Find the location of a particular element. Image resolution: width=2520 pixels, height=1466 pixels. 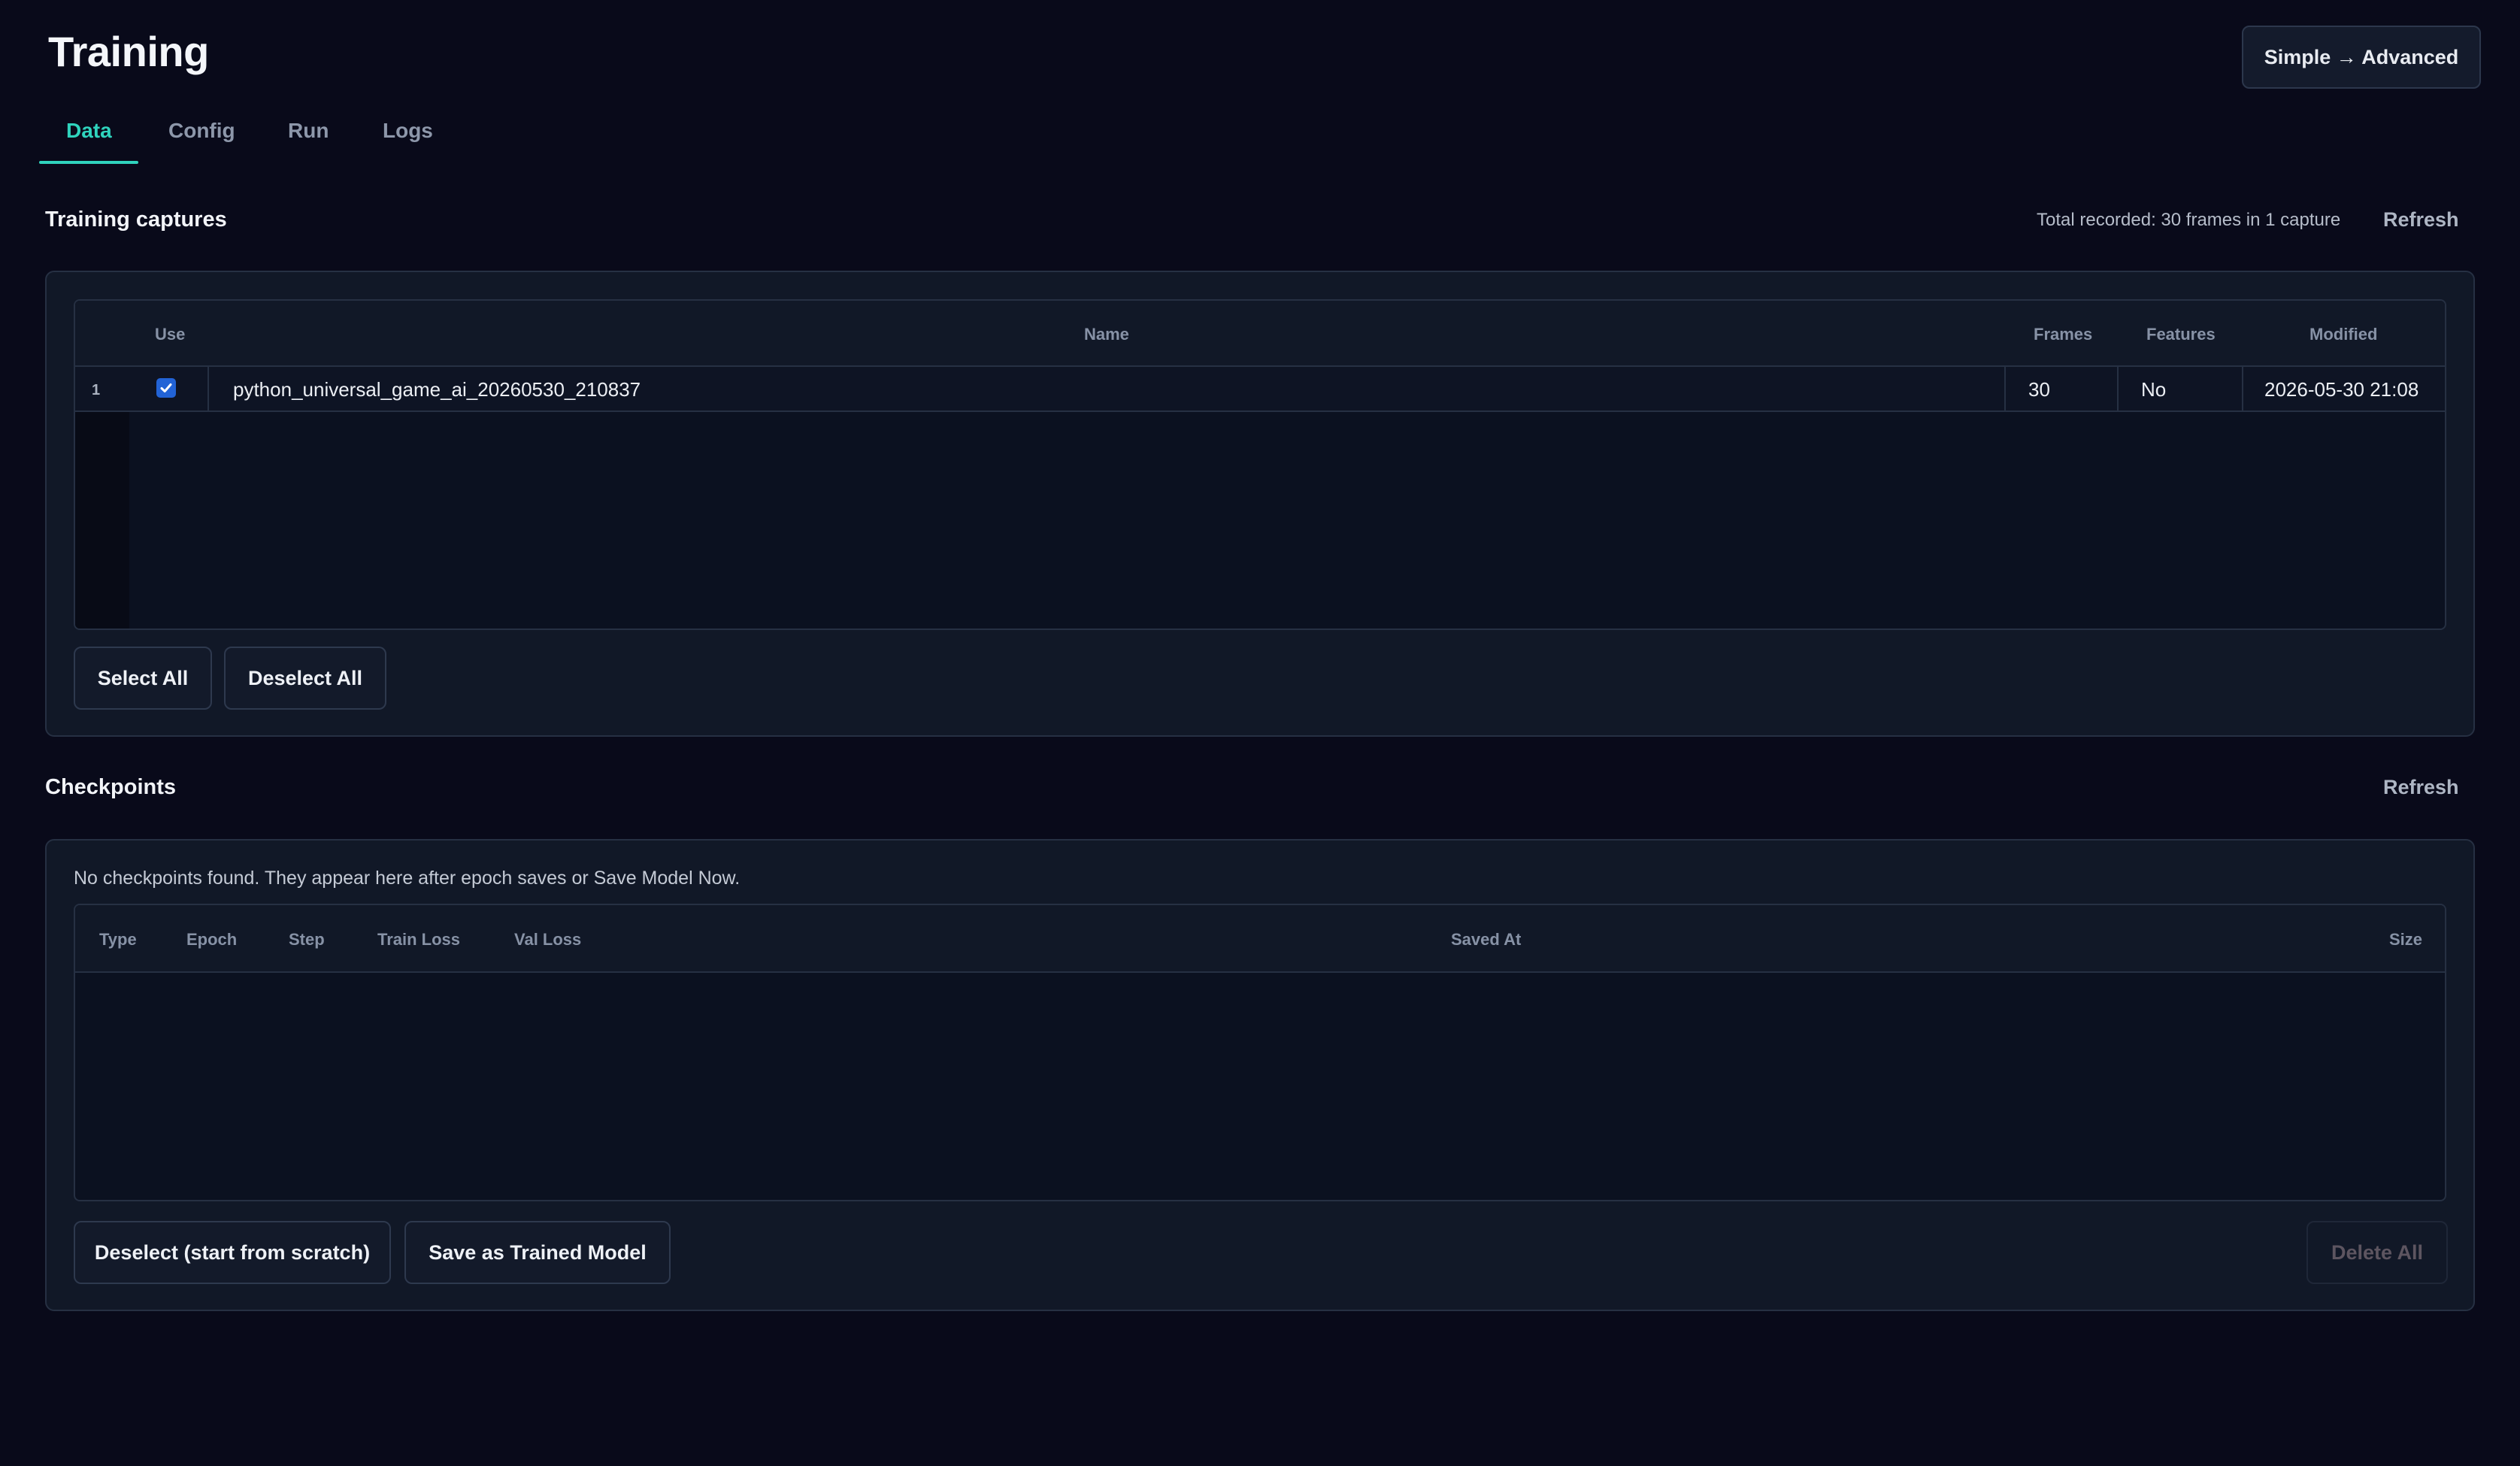

mode-toggle-button: Simple → Advanced is located at coordinates (2361, 58).